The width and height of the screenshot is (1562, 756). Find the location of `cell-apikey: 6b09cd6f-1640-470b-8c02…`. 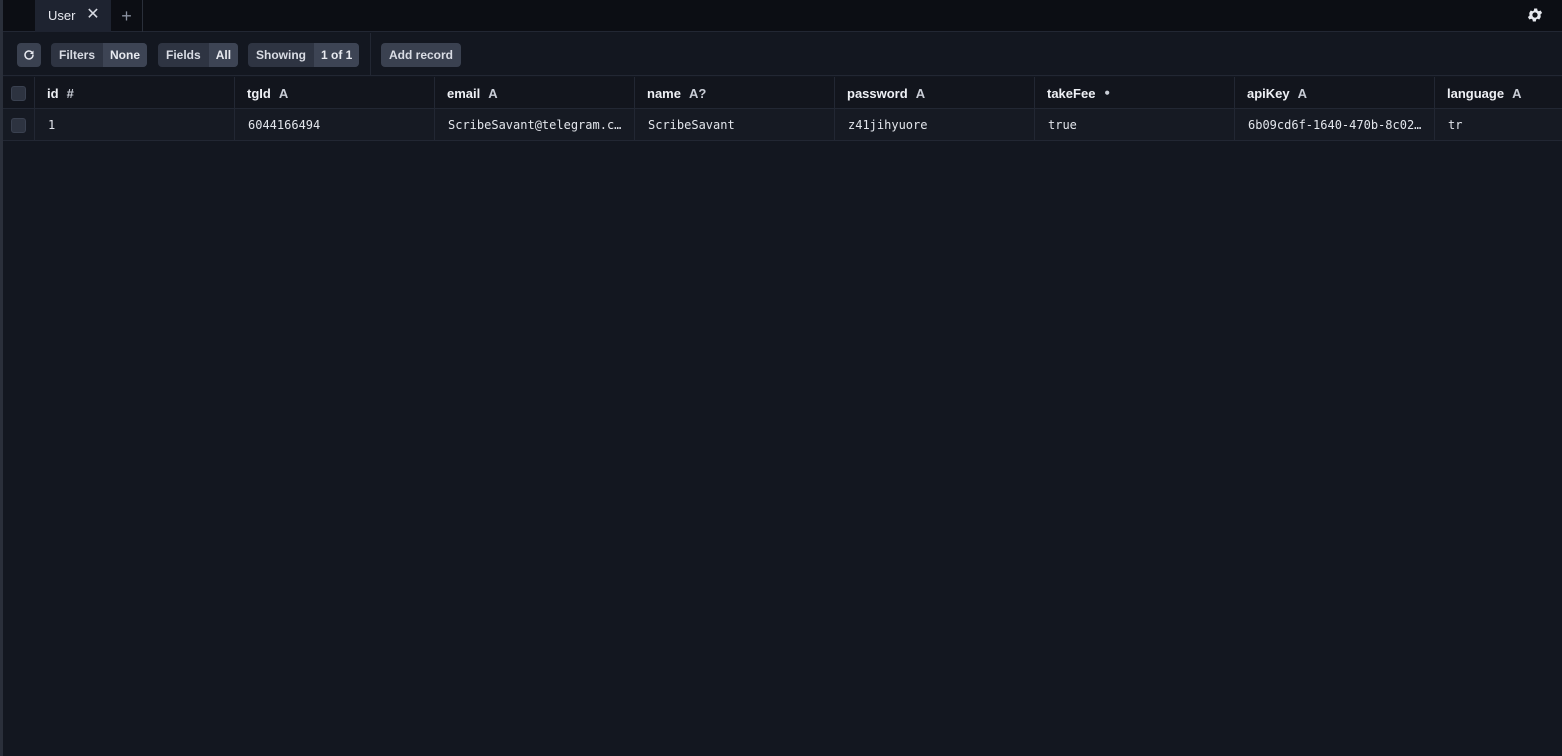

cell-apikey: 6b09cd6f-1640-470b-8c02… is located at coordinates (1335, 125).